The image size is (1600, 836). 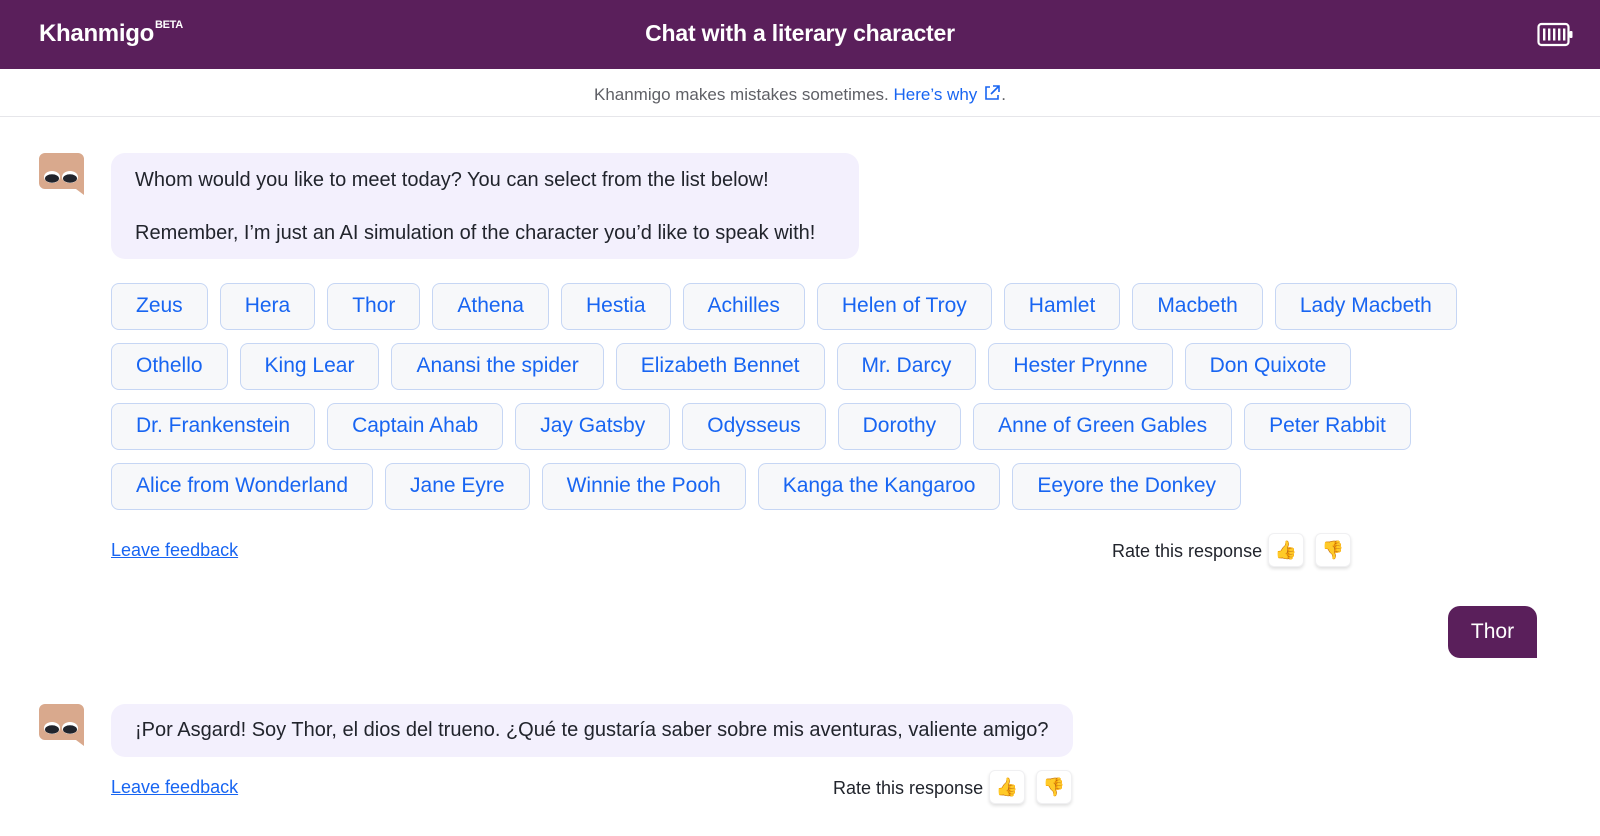 I want to click on character-chip-anne-of-green-gables: Anne of Green Gables, so click(x=1103, y=426).